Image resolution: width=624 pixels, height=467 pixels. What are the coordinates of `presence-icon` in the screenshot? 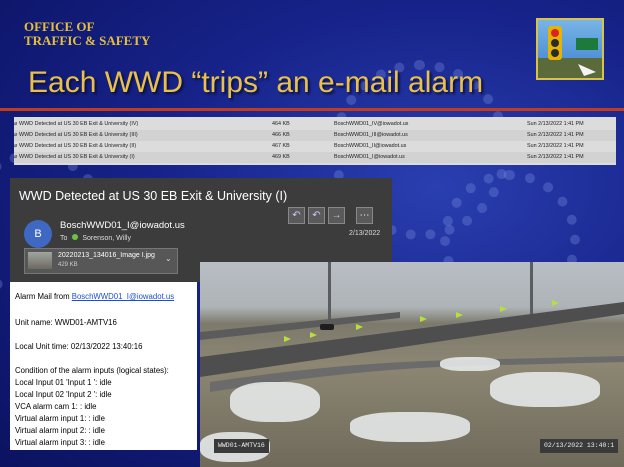 It's located at (75, 237).